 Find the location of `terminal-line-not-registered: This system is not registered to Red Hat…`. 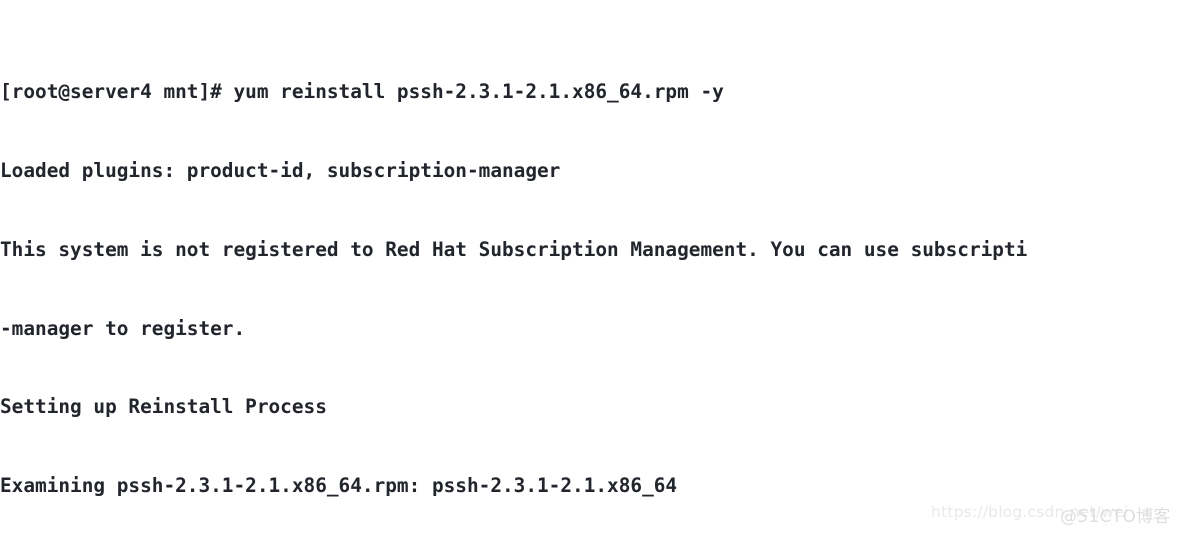

terminal-line-not-registered: This system is not registered to Red Hat… is located at coordinates (514, 249).